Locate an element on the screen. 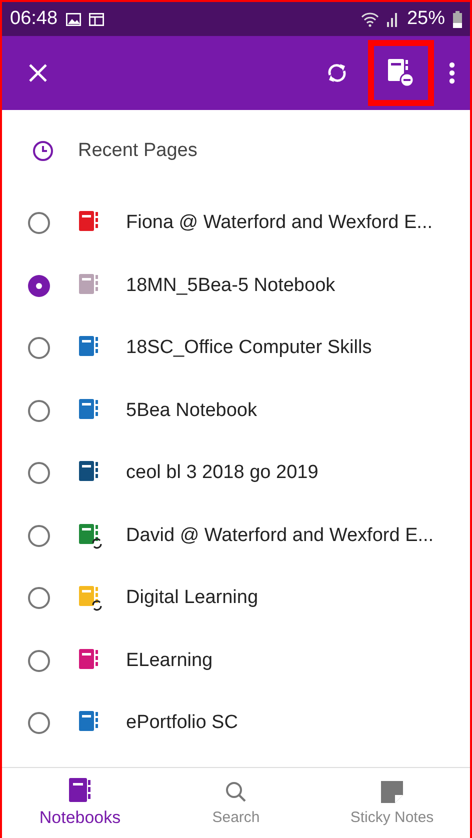 This screenshot has width=472, height=838. calendar-icon is located at coordinates (96, 19).